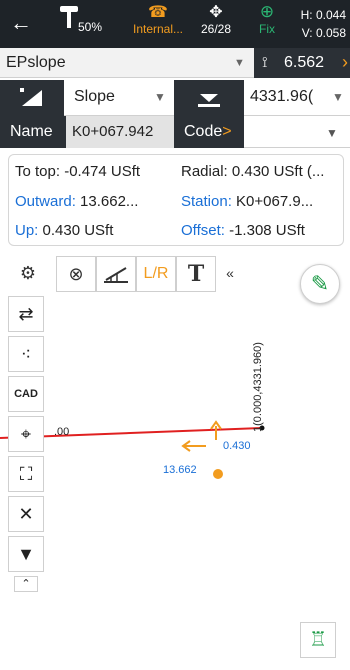 The height and width of the screenshot is (670, 350). I want to click on elevation-icon, so click(209, 98).